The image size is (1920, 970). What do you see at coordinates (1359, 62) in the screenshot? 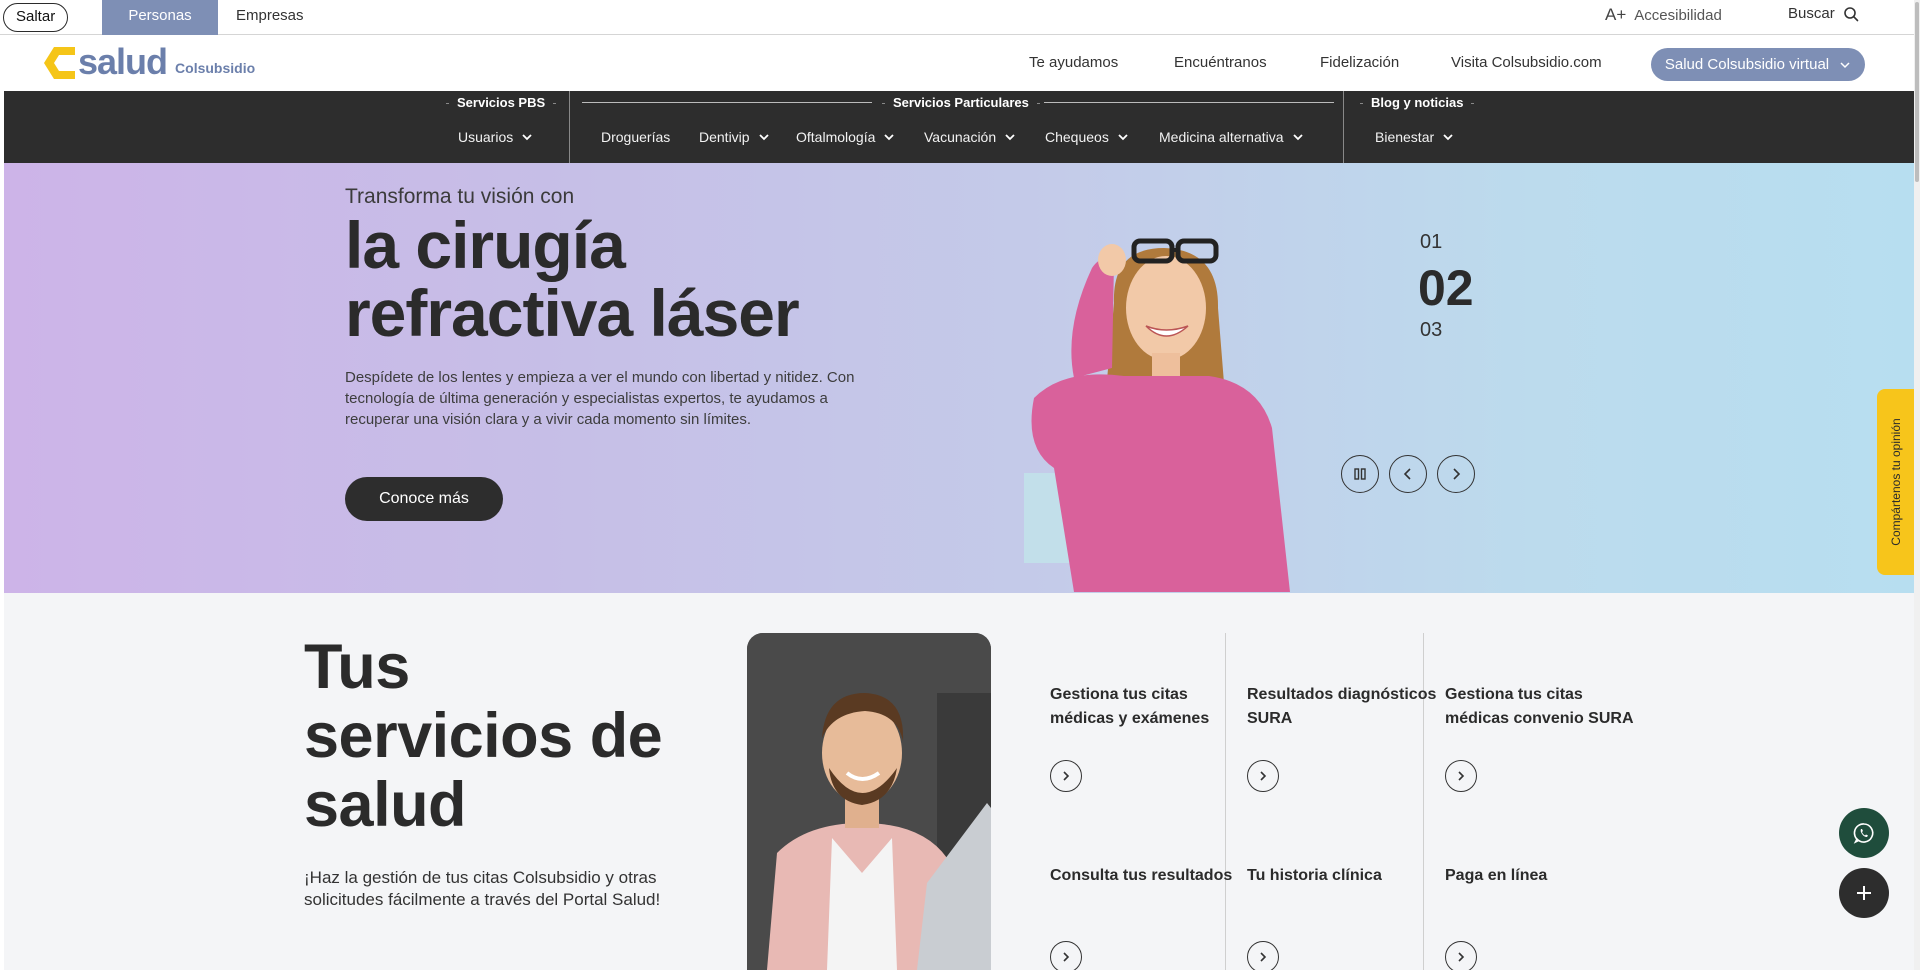
I see `nav-fidelizacion: Fidelización` at bounding box center [1359, 62].